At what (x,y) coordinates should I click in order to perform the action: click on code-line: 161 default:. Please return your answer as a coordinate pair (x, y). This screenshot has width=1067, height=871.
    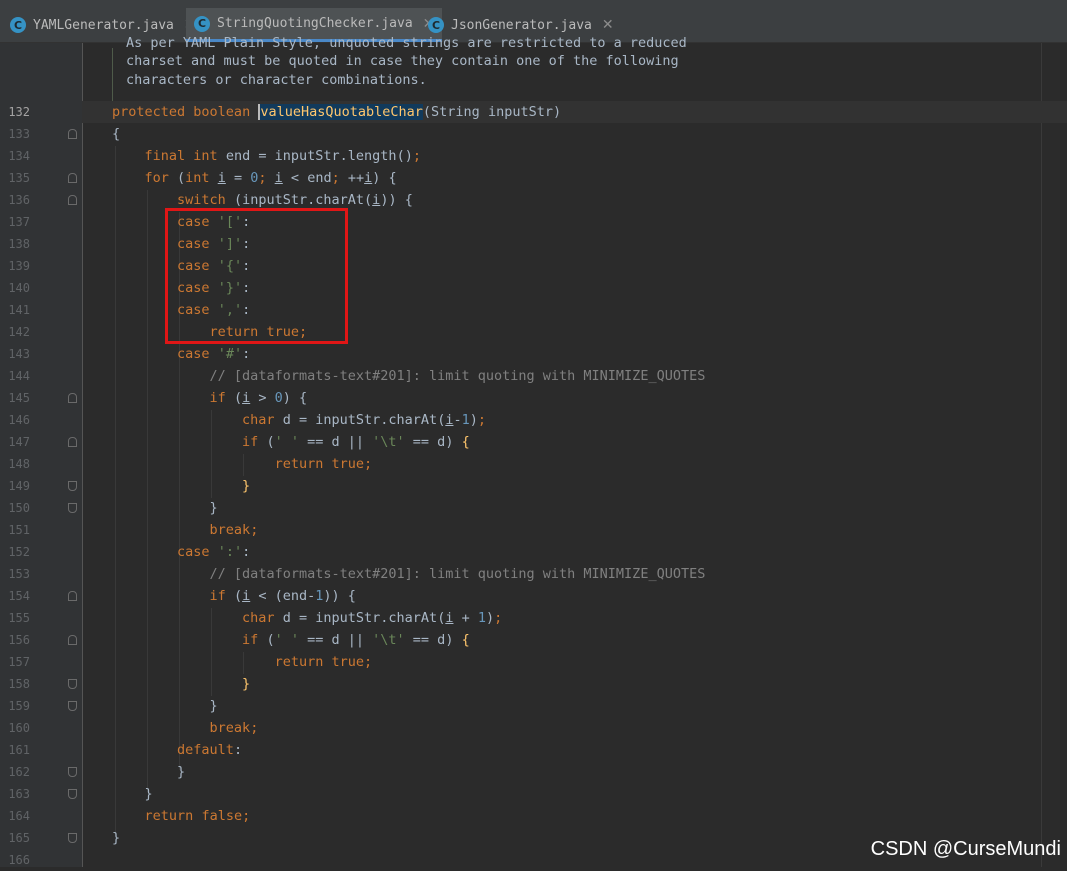
    Looking at the image, I should click on (125, 750).